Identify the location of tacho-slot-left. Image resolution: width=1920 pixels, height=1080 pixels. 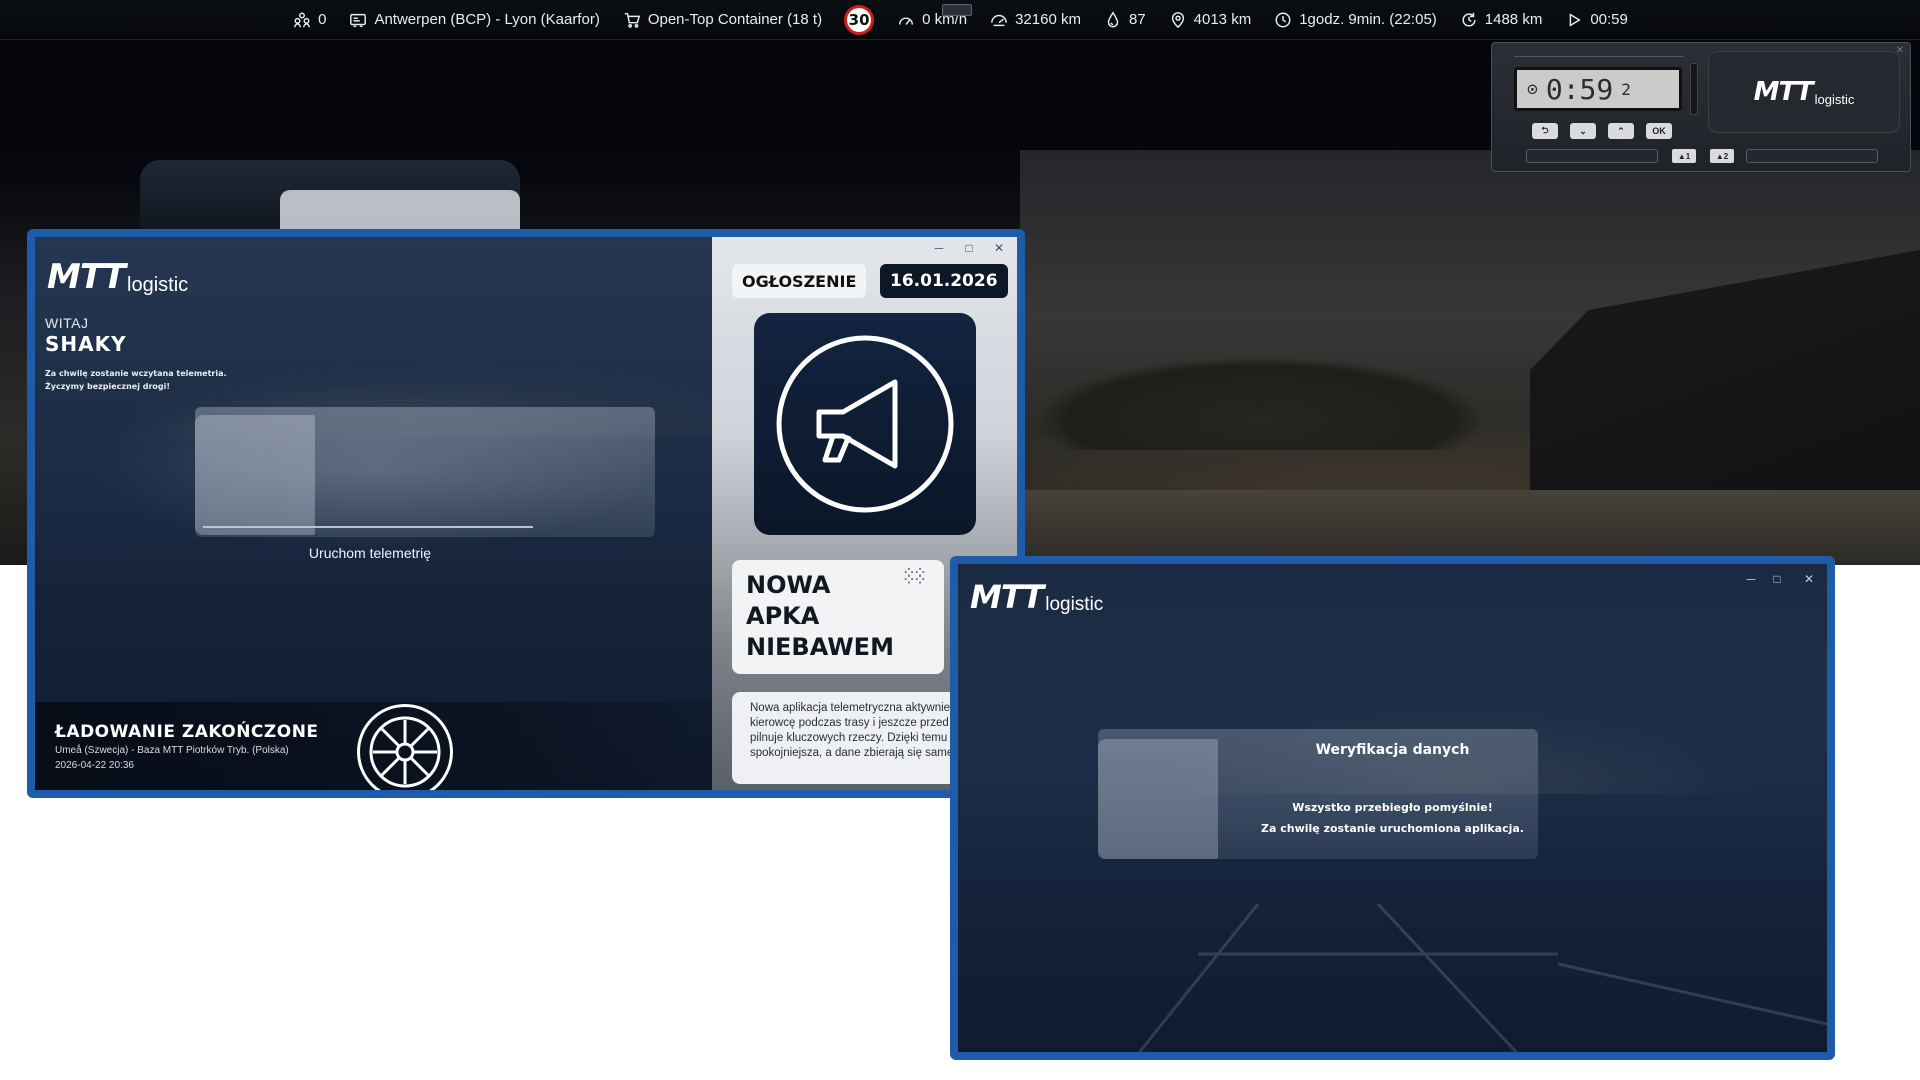
(1592, 156).